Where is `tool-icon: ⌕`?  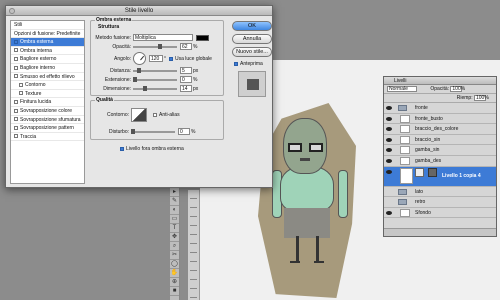 tool-icon: ⌕ is located at coordinates (174, 246).